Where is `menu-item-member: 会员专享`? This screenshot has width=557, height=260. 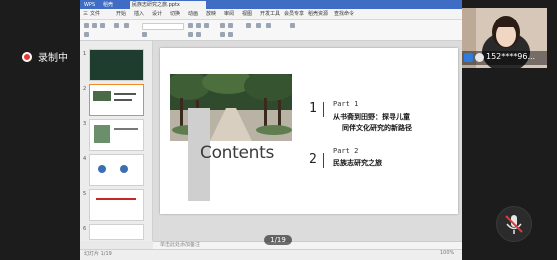 menu-item-member: 会员专享 is located at coordinates (294, 13).